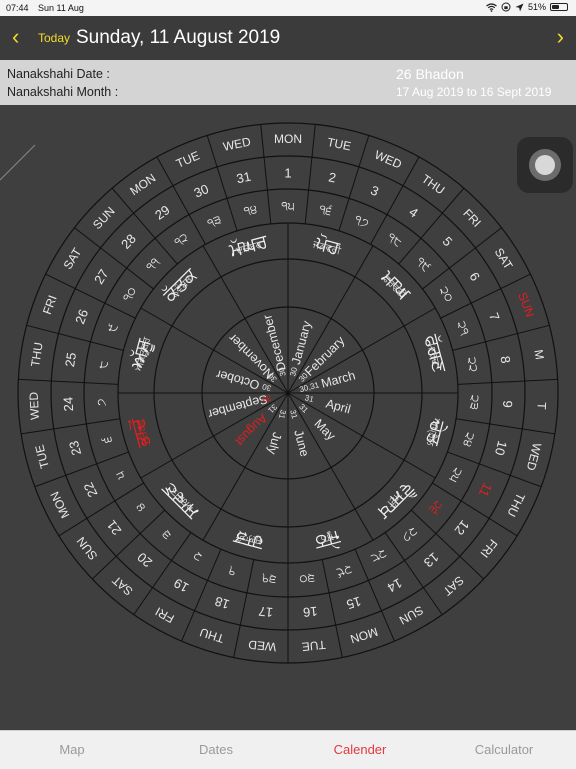 Image resolution: width=576 pixels, height=769 pixels. I want to click on gurmukhi-date-label: ੩, so click(166, 534).